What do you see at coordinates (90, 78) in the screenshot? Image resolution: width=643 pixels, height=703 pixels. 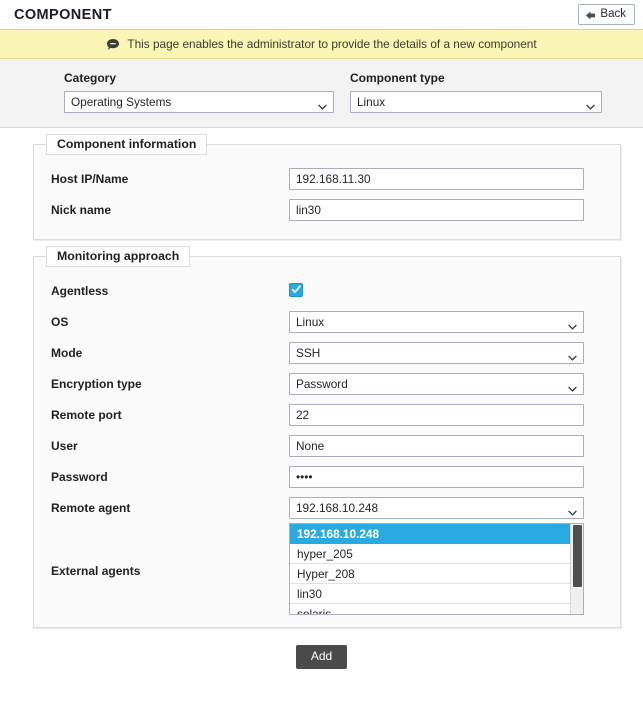 I see `category-label: Category` at bounding box center [90, 78].